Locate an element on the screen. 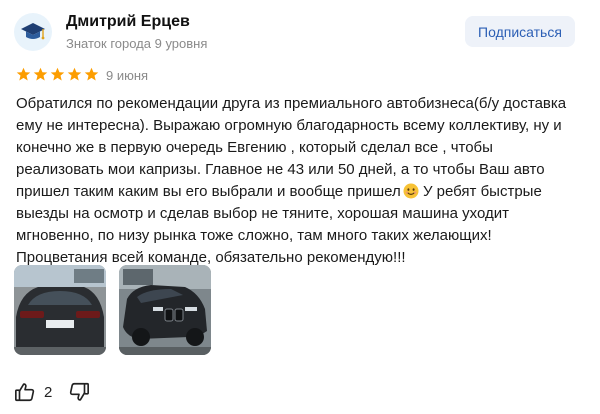 The width and height of the screenshot is (600, 414). rating-stars is located at coordinates (57, 75).